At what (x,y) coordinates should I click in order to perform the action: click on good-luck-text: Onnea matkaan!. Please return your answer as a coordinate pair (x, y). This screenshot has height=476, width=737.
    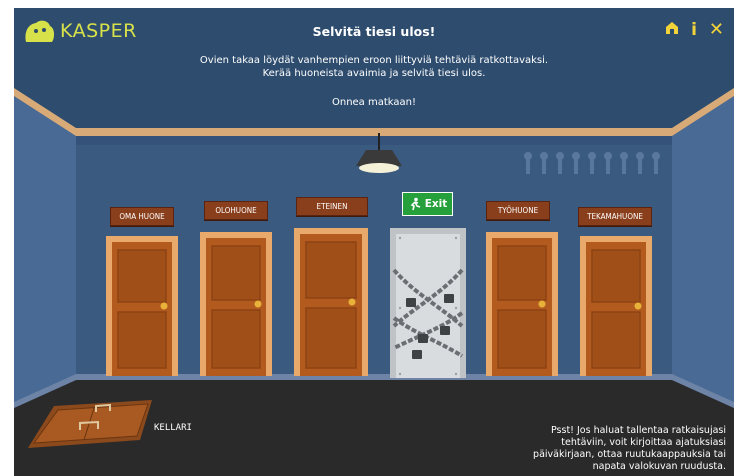
    Looking at the image, I should click on (373, 102).